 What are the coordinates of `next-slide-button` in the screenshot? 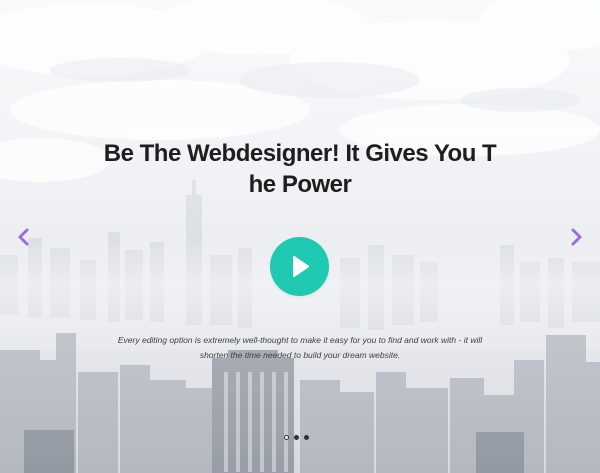 It's located at (576, 237).